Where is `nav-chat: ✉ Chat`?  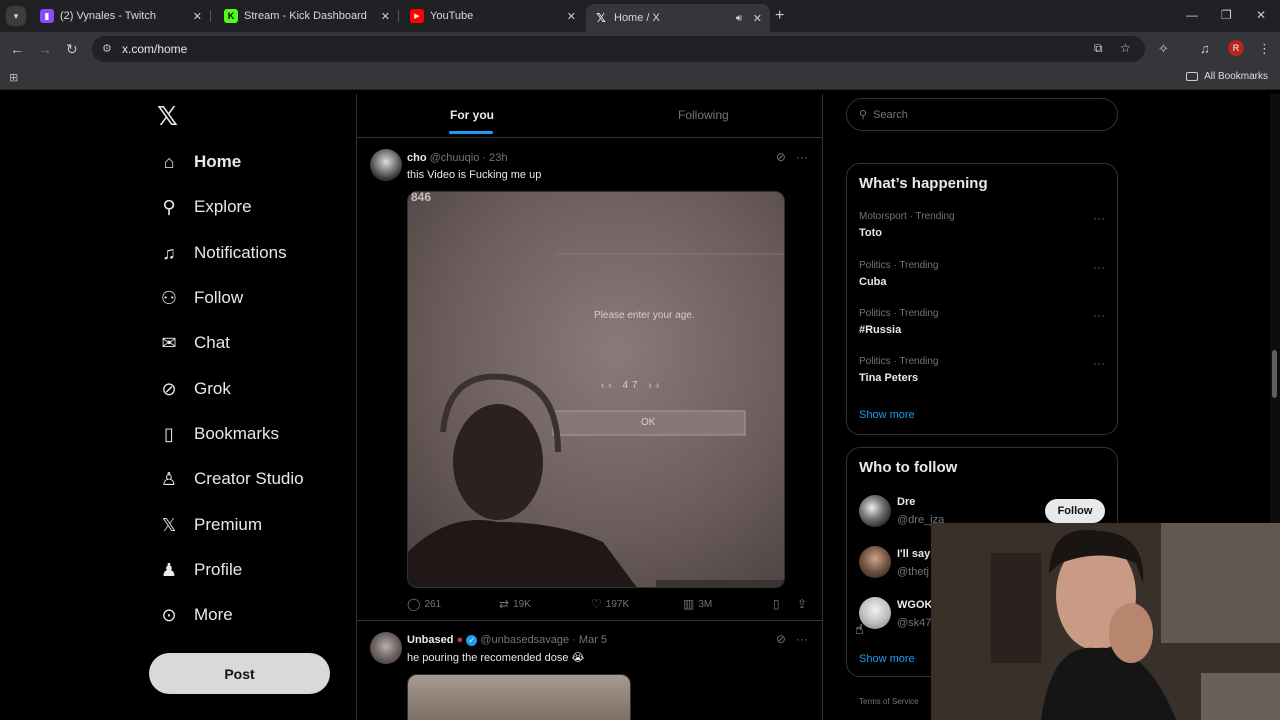 nav-chat: ✉ Chat is located at coordinates (193, 343).